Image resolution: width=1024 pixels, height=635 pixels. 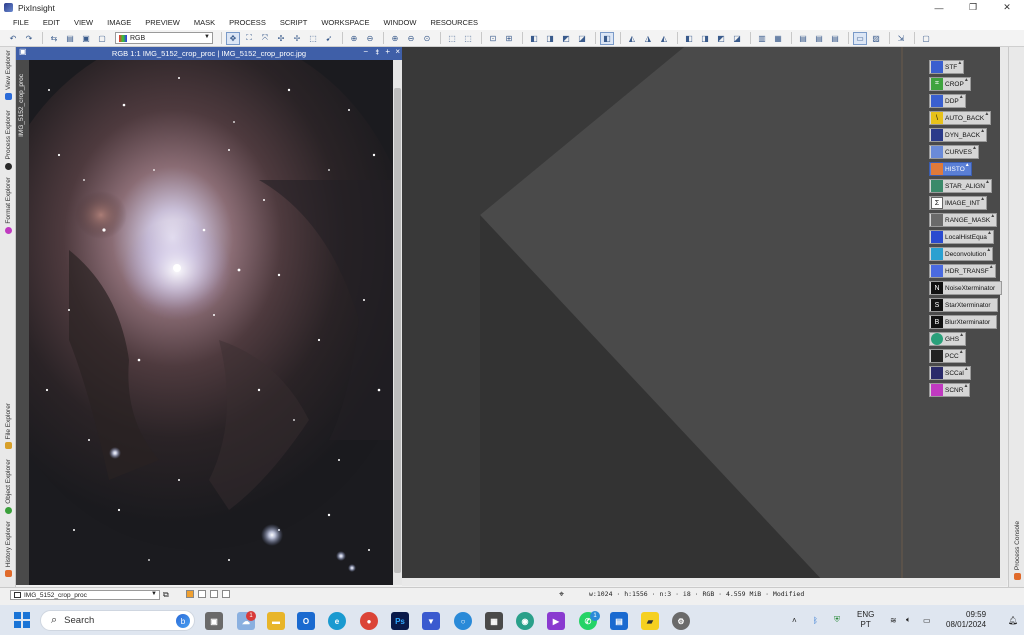 What do you see at coordinates (427, 38) in the screenshot?
I see `zoom-1-1-icon: ⊙` at bounding box center [427, 38].